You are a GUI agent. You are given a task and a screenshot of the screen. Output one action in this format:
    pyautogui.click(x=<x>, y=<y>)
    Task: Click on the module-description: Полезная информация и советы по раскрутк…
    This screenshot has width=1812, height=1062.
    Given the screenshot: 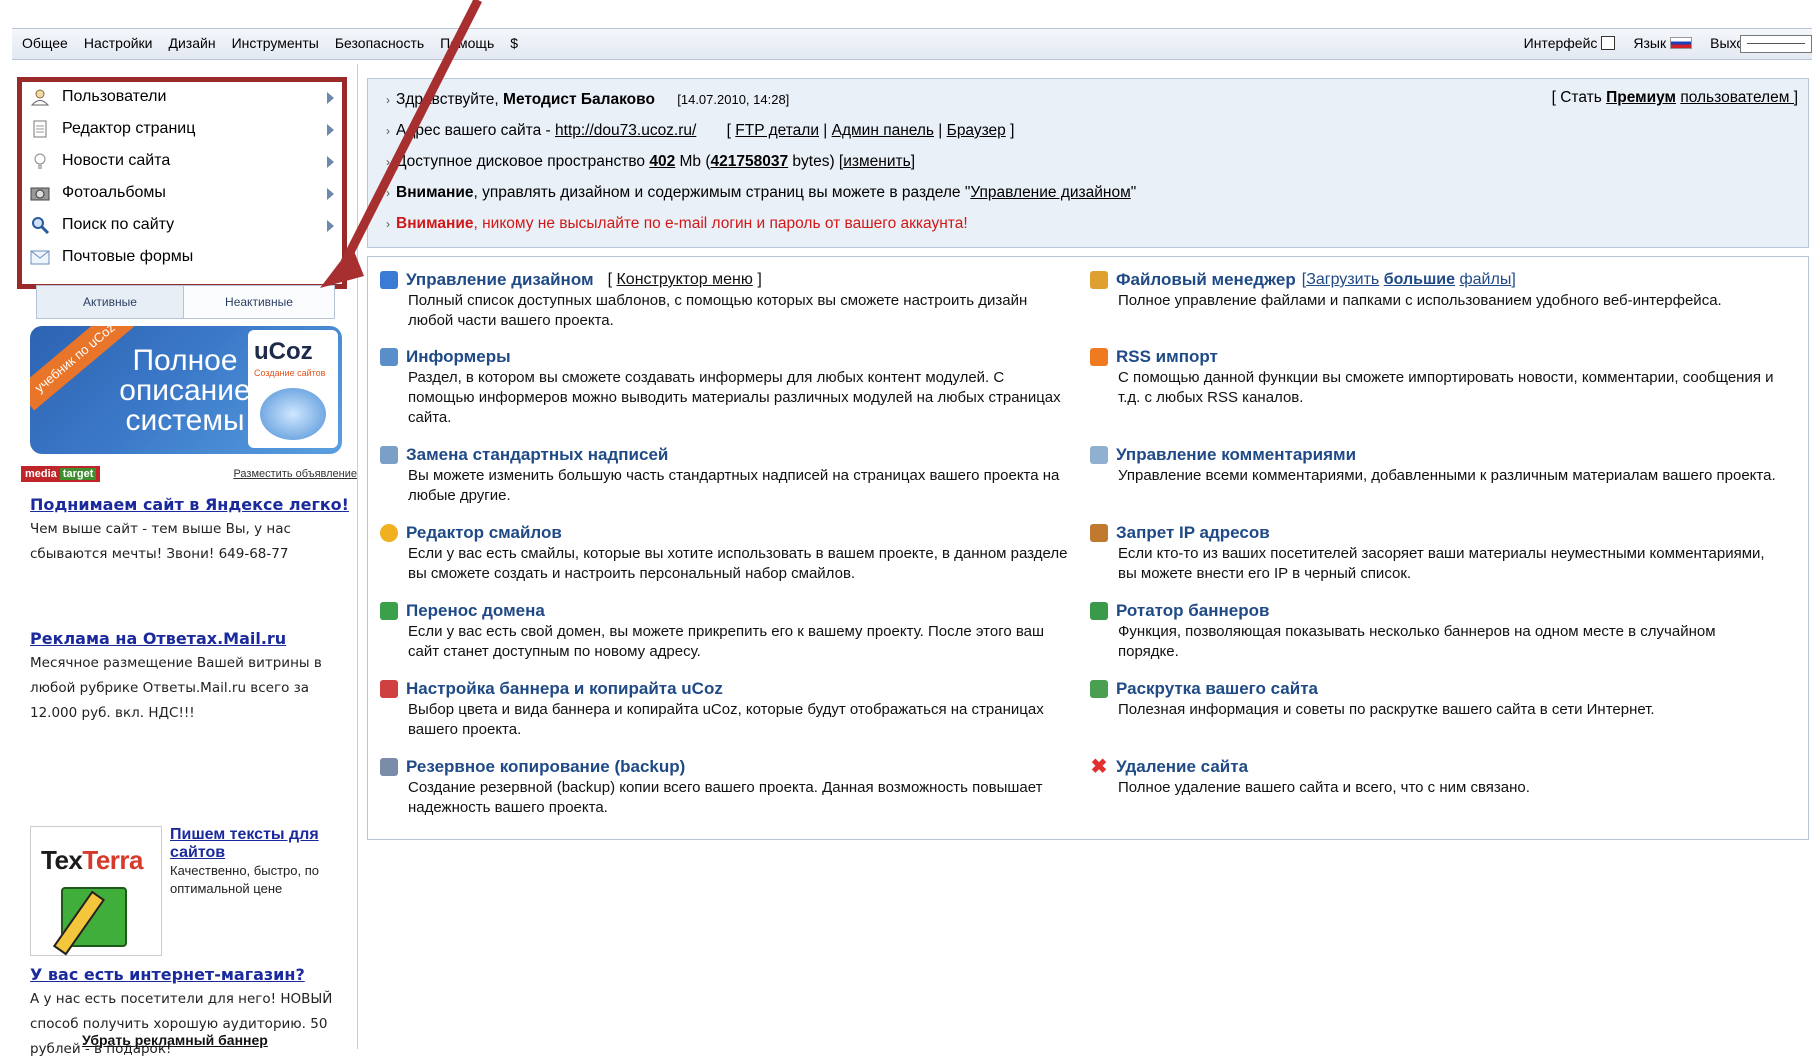 What is the action you would take?
    pyautogui.click(x=1386, y=709)
    